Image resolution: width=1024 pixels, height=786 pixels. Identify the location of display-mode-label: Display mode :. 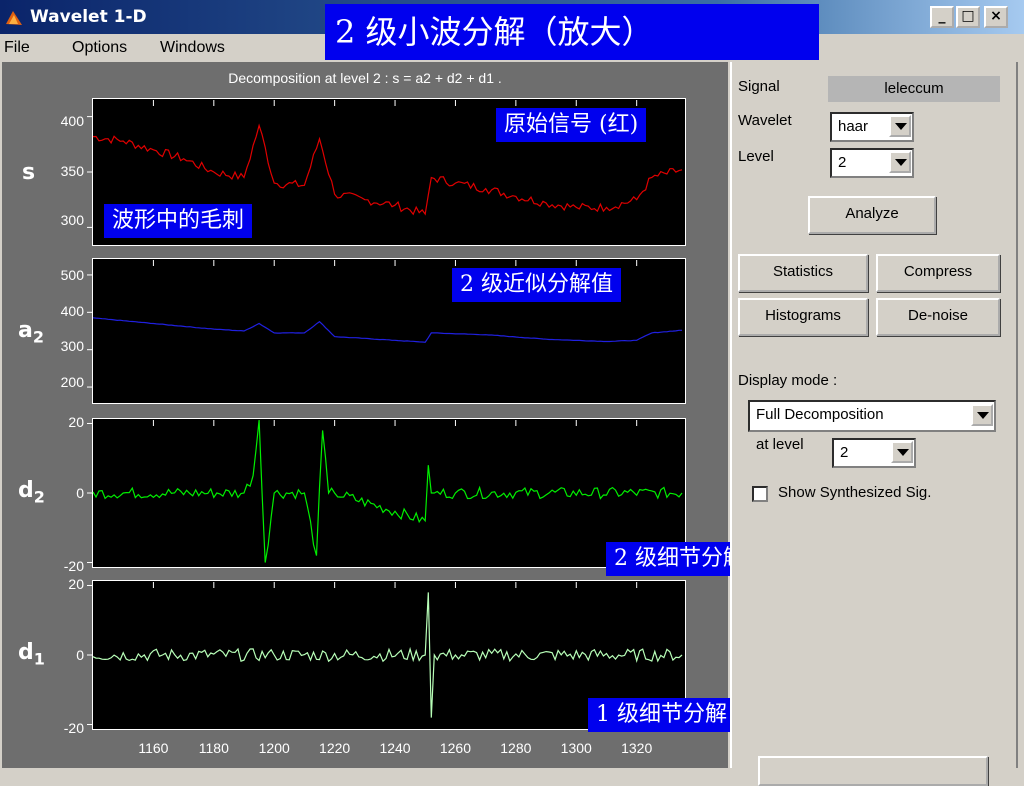
(788, 380).